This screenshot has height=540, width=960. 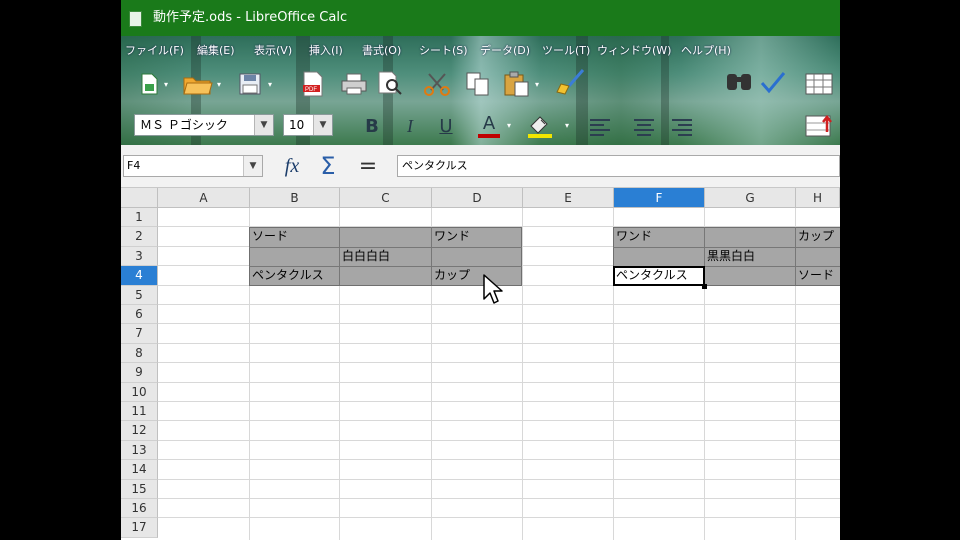 I want to click on menu-data: データ(D), so click(x=505, y=50).